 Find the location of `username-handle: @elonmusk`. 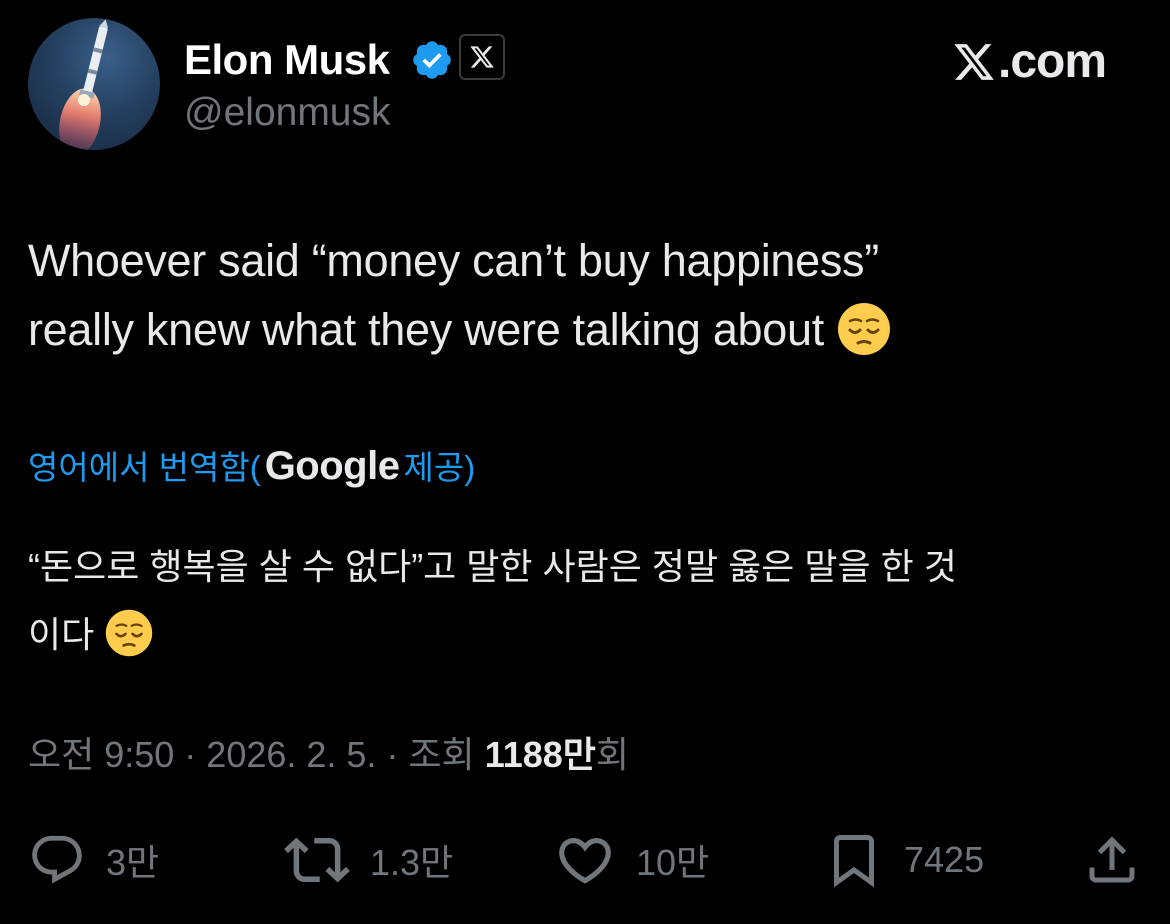

username-handle: @elonmusk is located at coordinates (287, 113).